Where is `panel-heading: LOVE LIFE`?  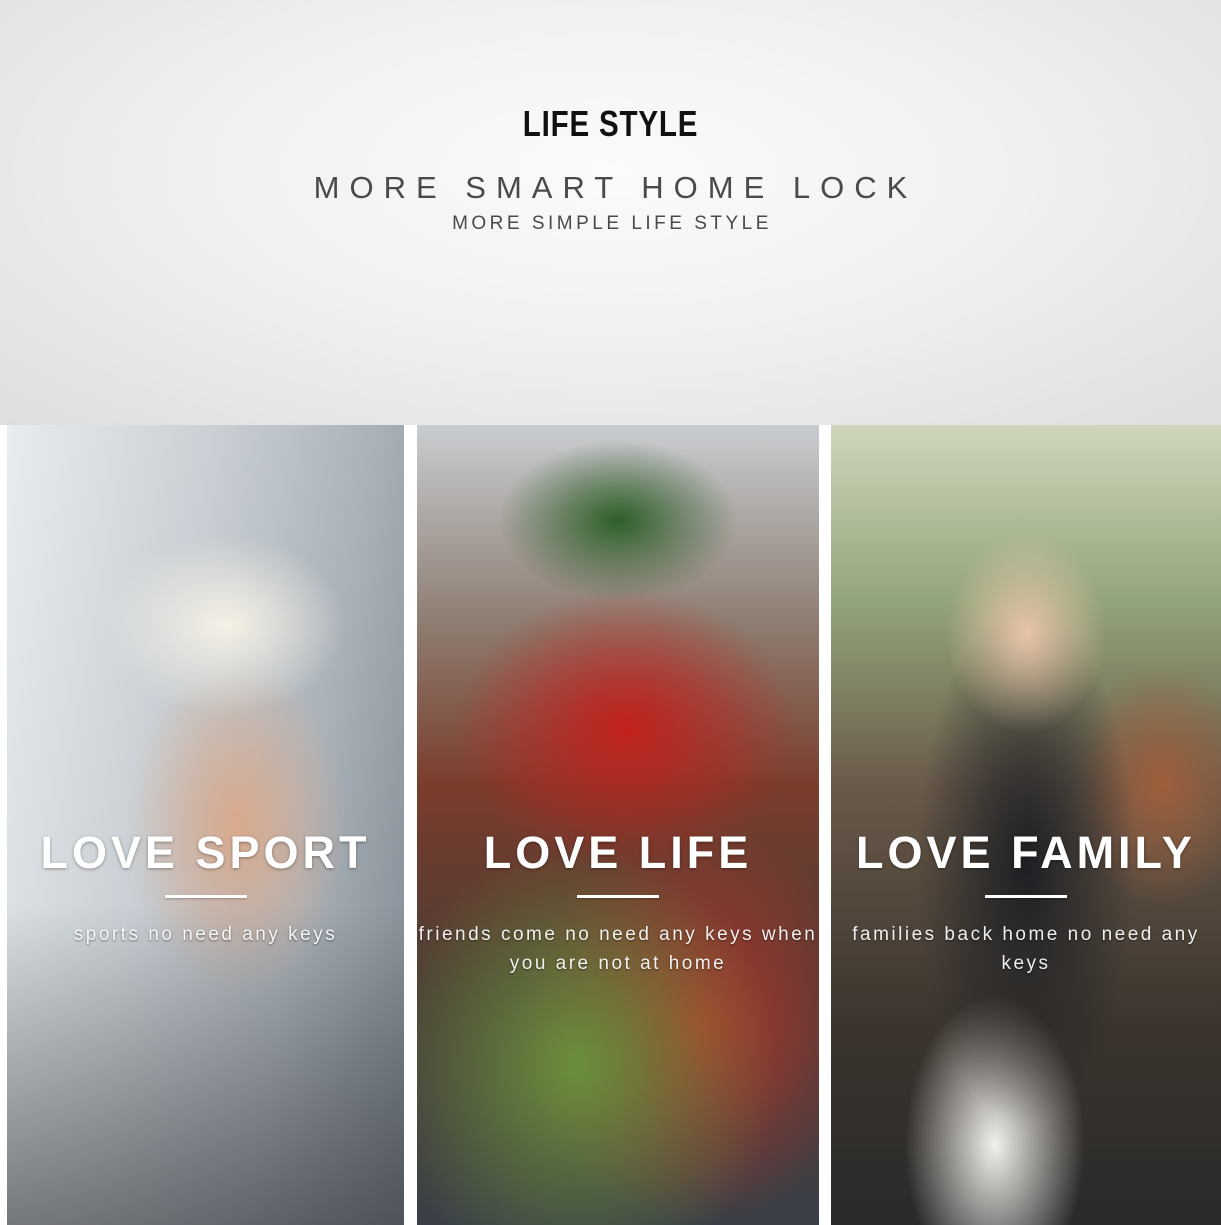
panel-heading: LOVE LIFE is located at coordinates (618, 852).